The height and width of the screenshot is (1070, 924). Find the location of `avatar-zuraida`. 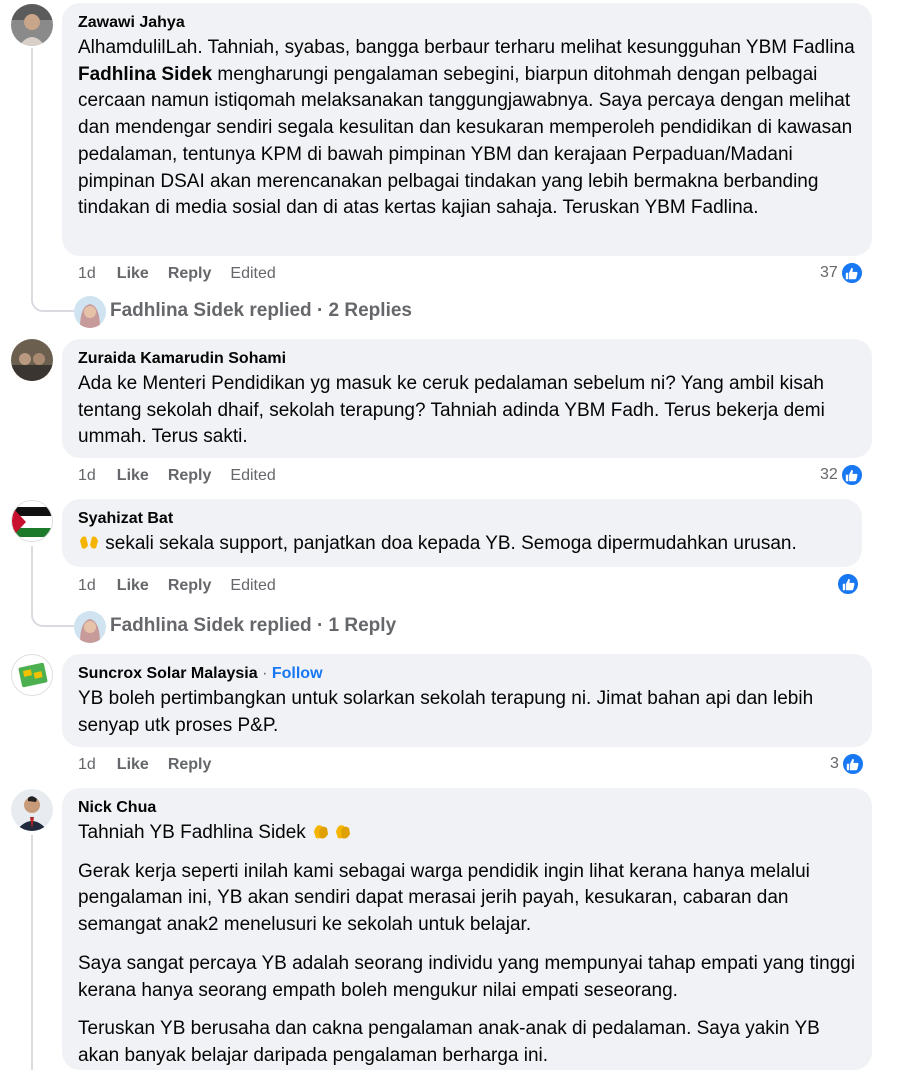

avatar-zuraida is located at coordinates (32, 360).